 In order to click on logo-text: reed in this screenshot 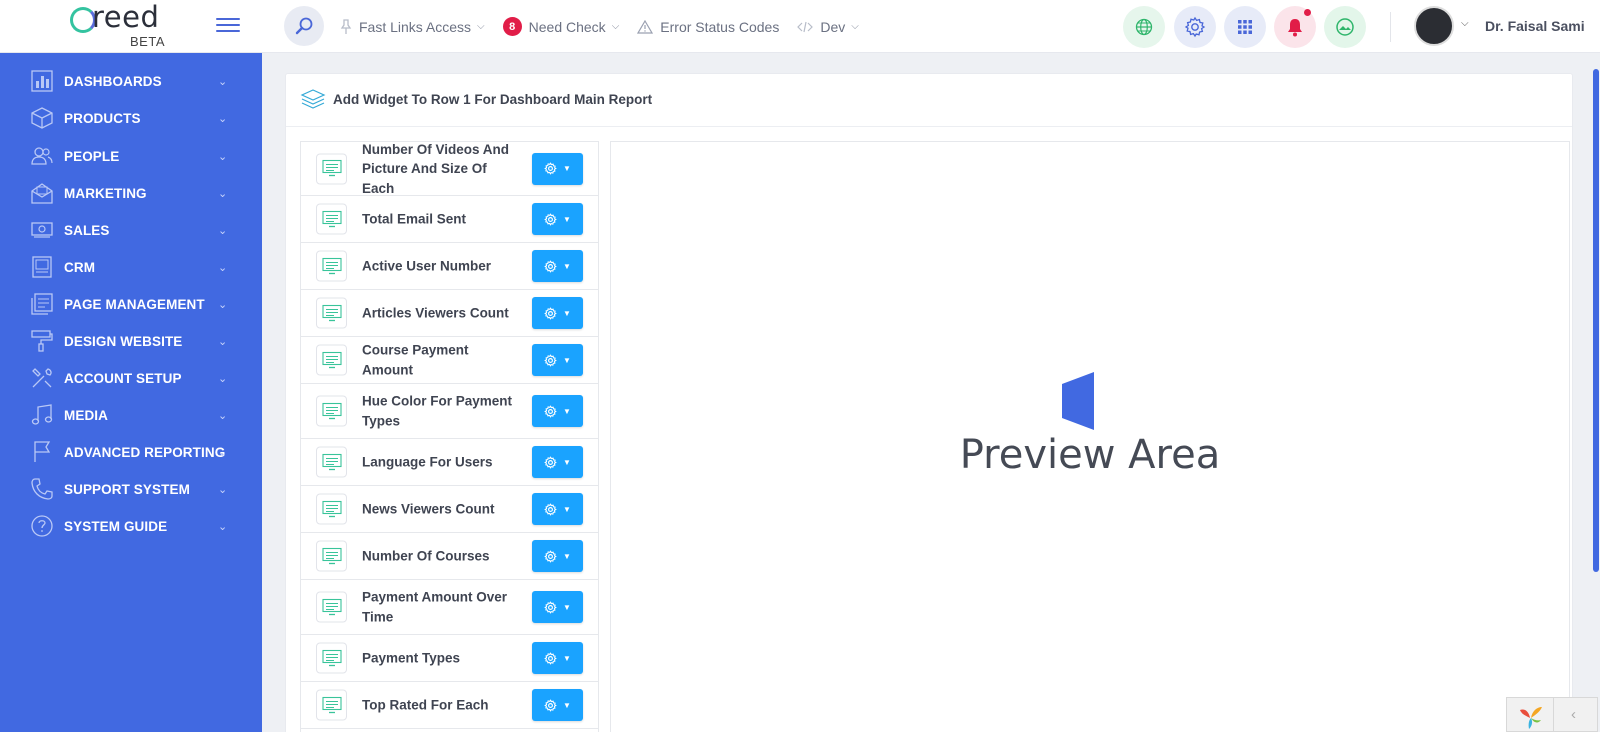, I will do `click(126, 17)`.